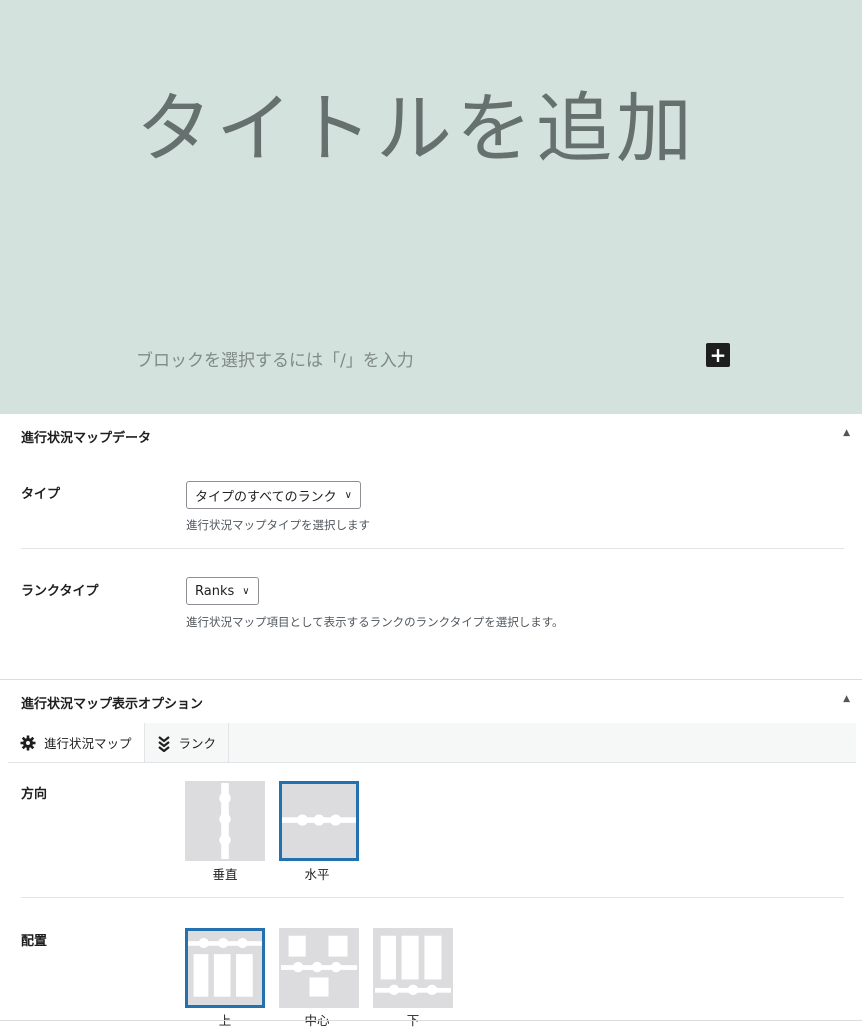  Describe the element at coordinates (34, 941) in the screenshot. I see `alignment-label: 配置` at that location.